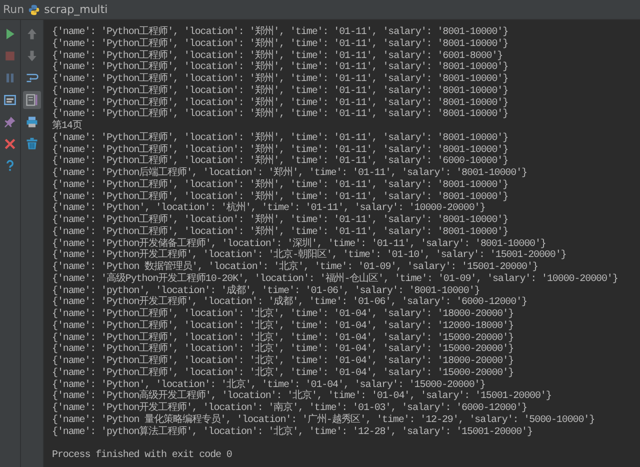 Image resolution: width=640 pixels, height=467 pixels. Describe the element at coordinates (76, 9) in the screenshot. I see `run-config-name: scrap_multi` at that location.